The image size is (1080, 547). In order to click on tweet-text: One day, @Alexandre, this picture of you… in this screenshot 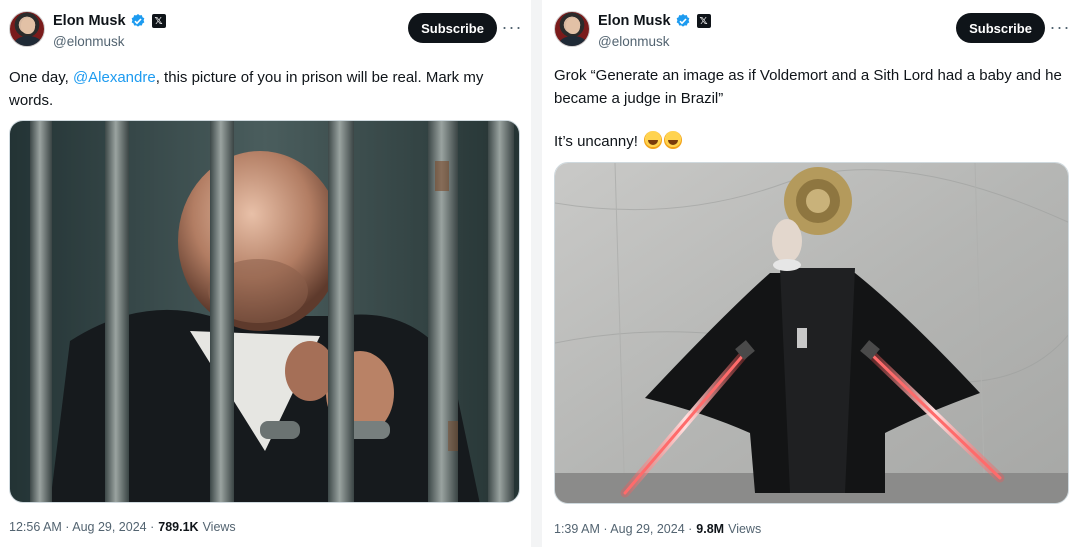, I will do `click(261, 89)`.